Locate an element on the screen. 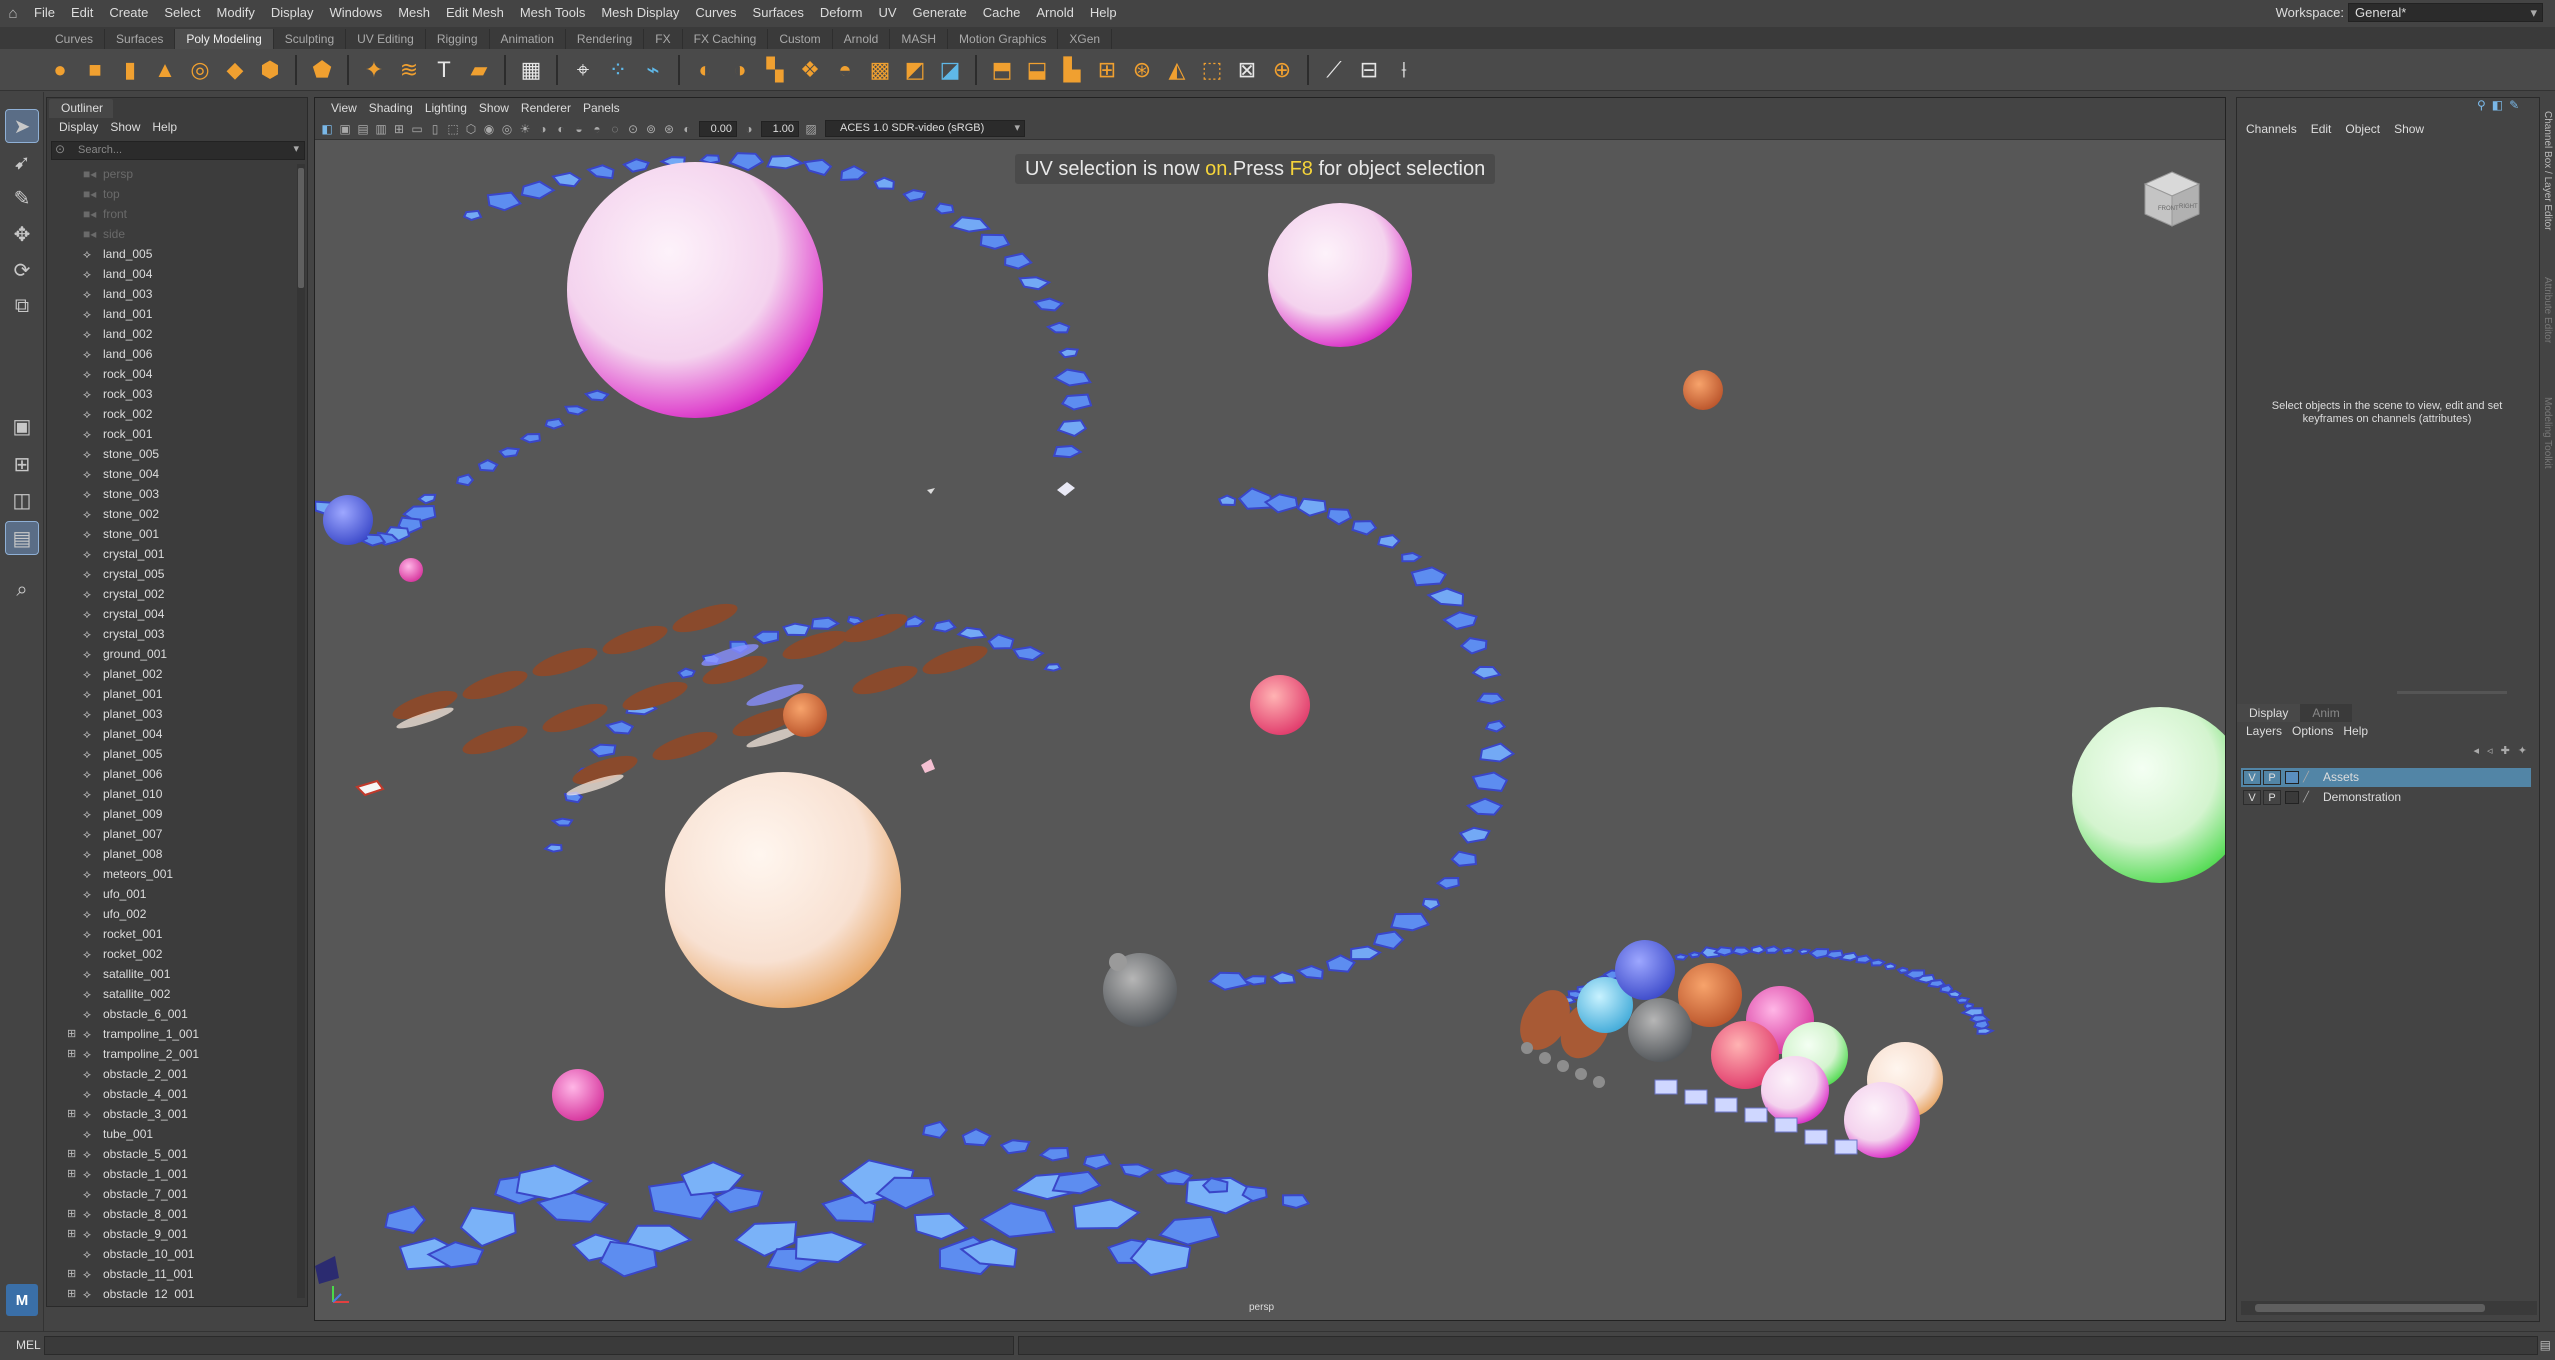  outliner-item: ⟡ crystal_003 is located at coordinates (171, 634).